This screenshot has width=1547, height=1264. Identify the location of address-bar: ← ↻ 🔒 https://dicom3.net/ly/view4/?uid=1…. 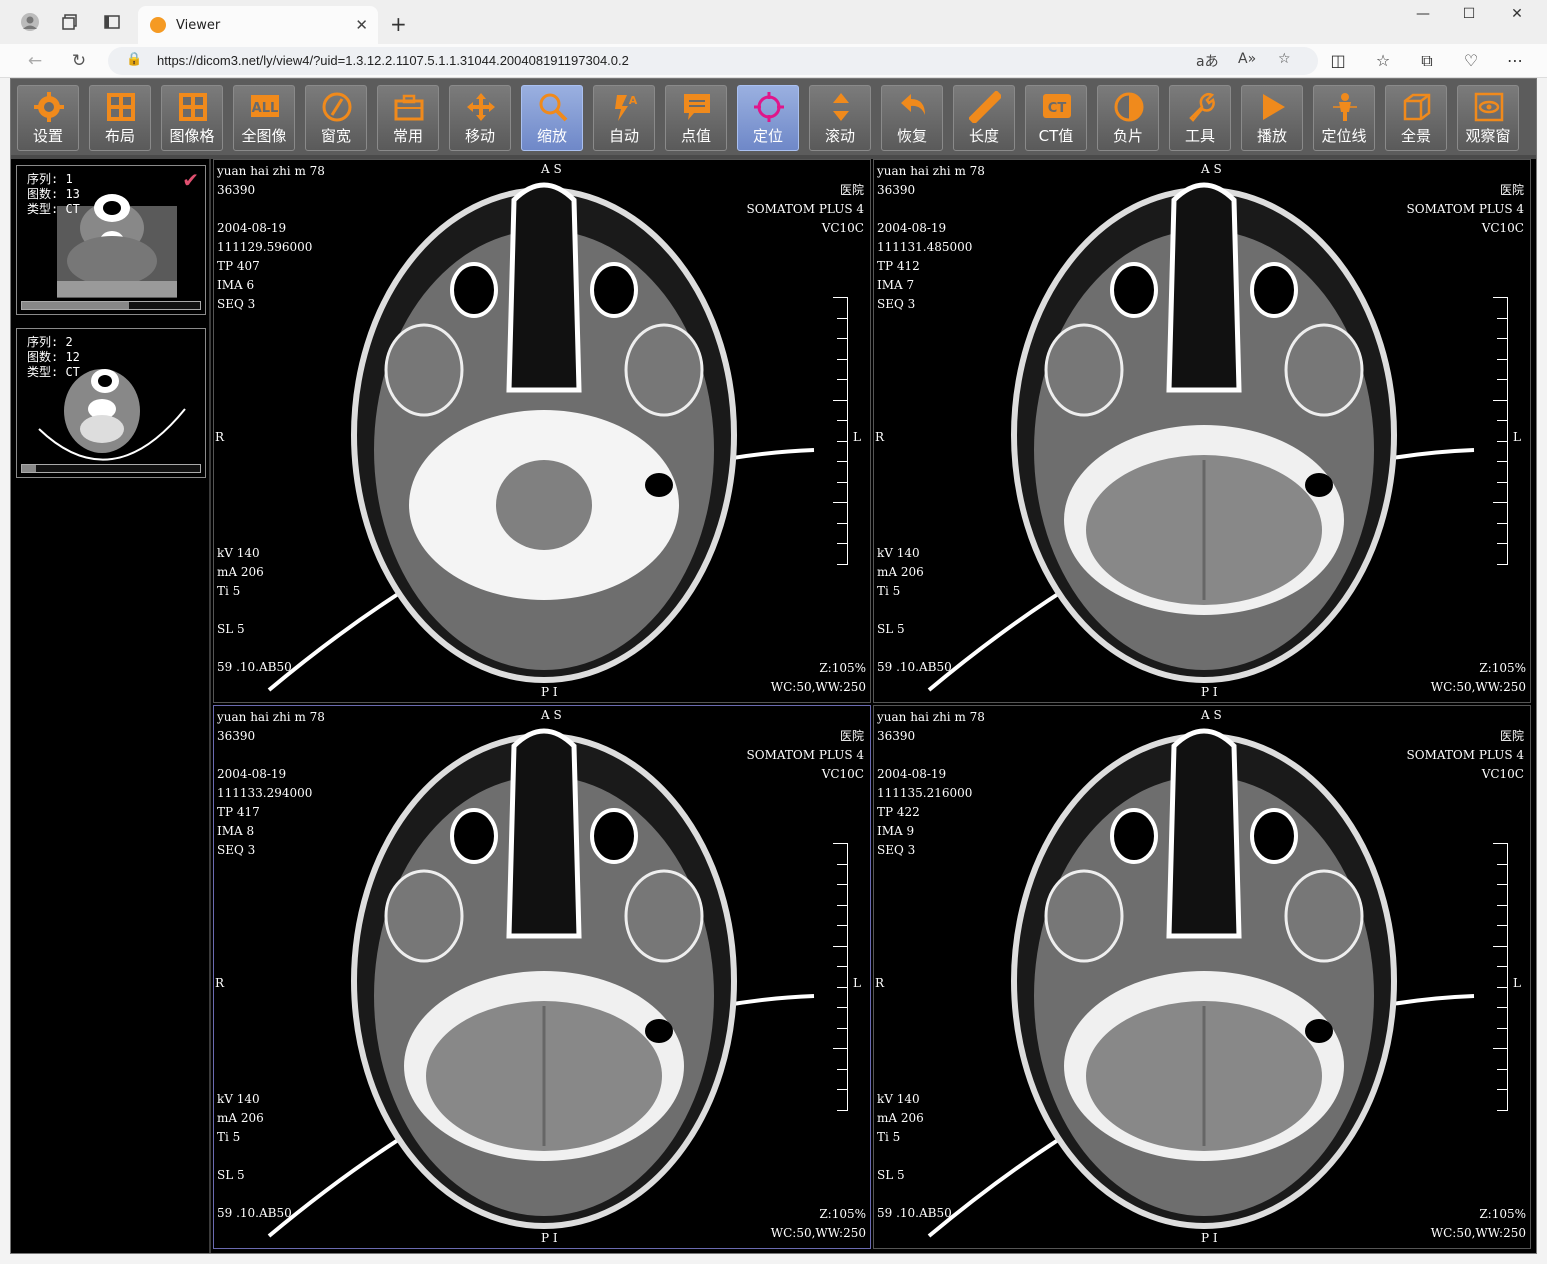
(773, 61).